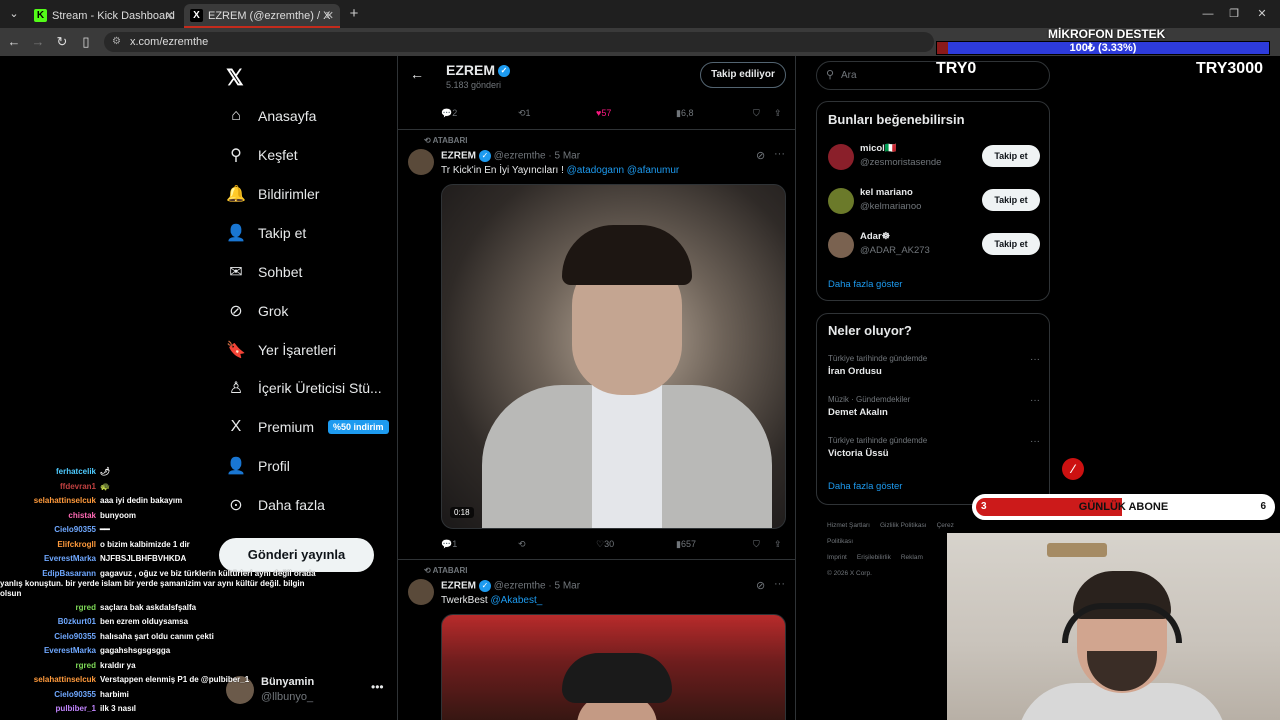  Describe the element at coordinates (934, 157) in the screenshot. I see `suggestion-item: micol🇮🇹 @zesmoristasende Takip et` at that location.